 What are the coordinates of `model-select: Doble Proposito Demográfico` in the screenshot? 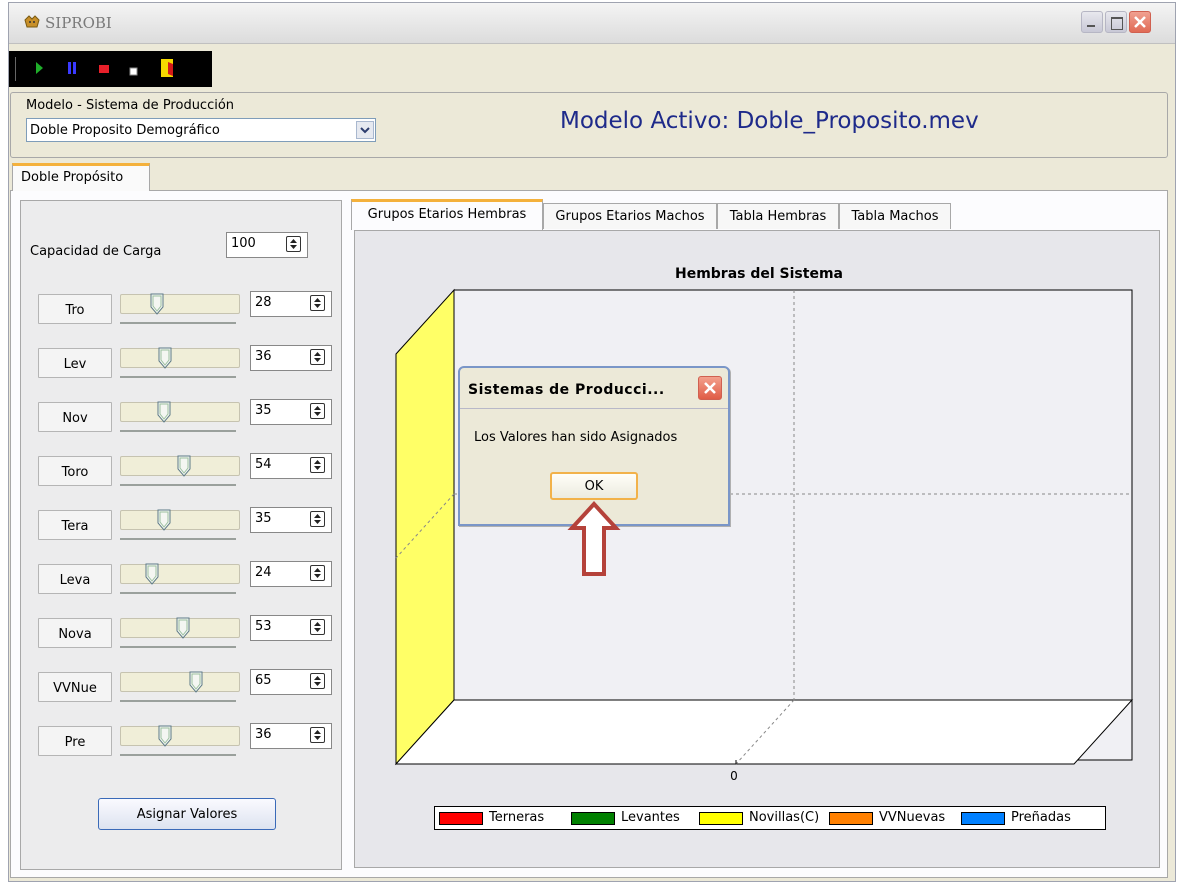 It's located at (201, 130).